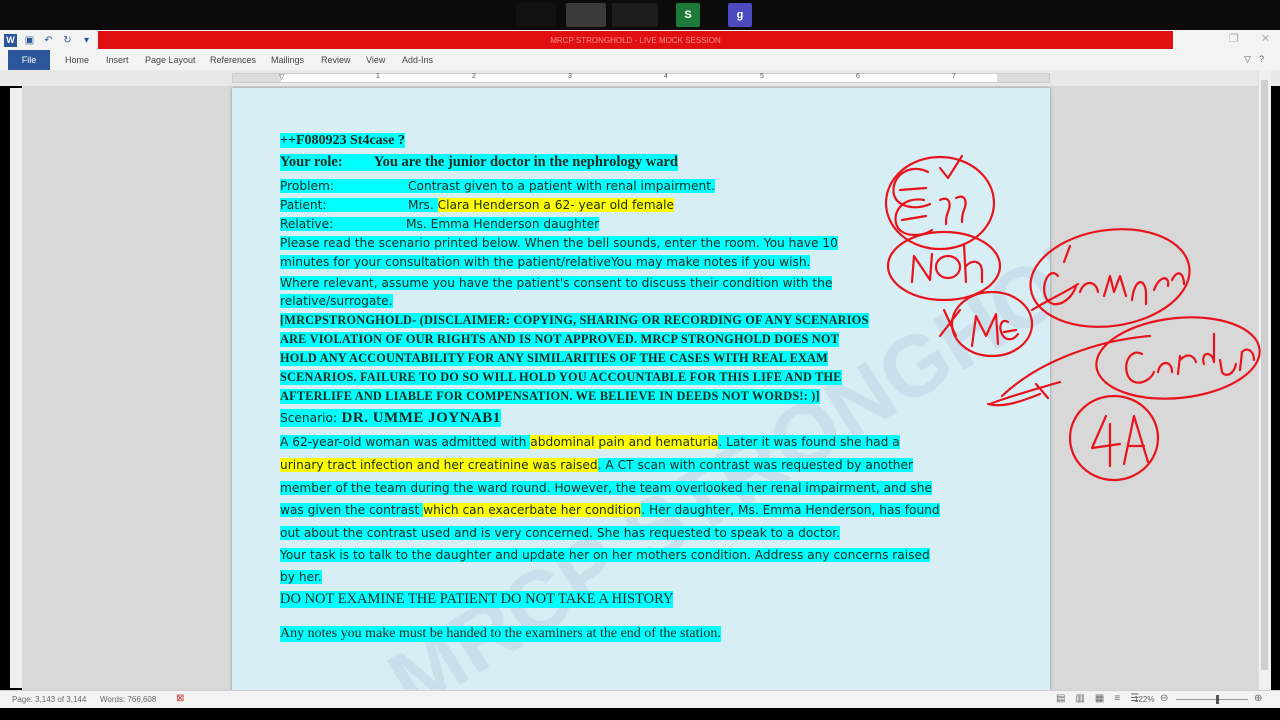  I want to click on video-thumbnail, so click(635, 15).